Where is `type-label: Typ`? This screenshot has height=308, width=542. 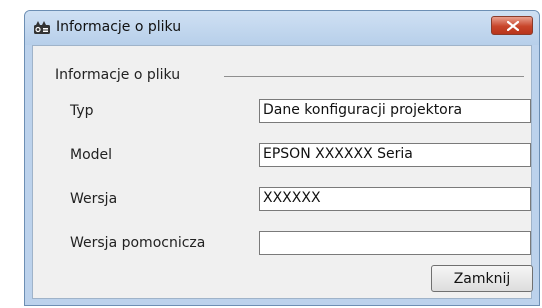
type-label: Typ is located at coordinates (82, 111).